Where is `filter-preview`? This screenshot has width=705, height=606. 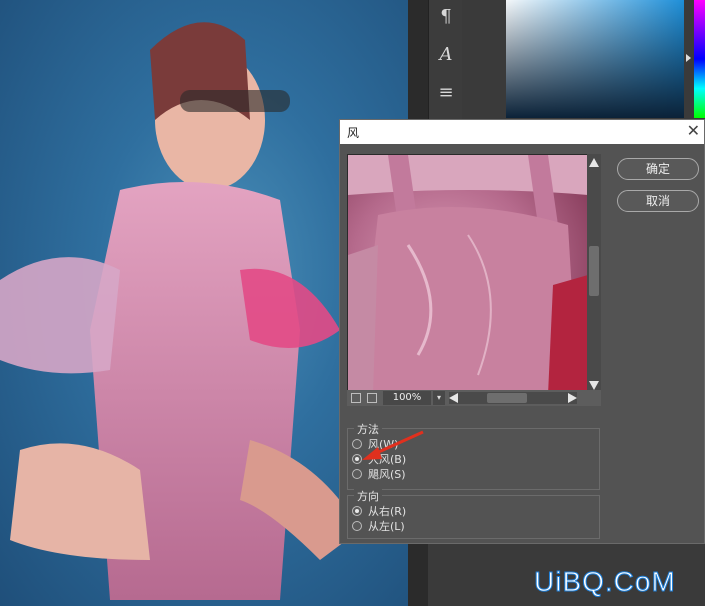
filter-preview is located at coordinates (468, 275).